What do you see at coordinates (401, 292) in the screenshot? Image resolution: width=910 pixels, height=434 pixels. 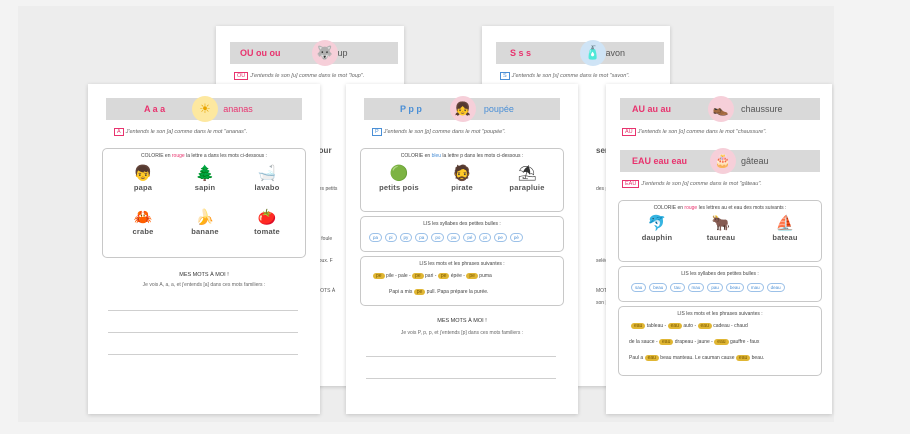 I see `line-text: Papi a mis` at bounding box center [401, 292].